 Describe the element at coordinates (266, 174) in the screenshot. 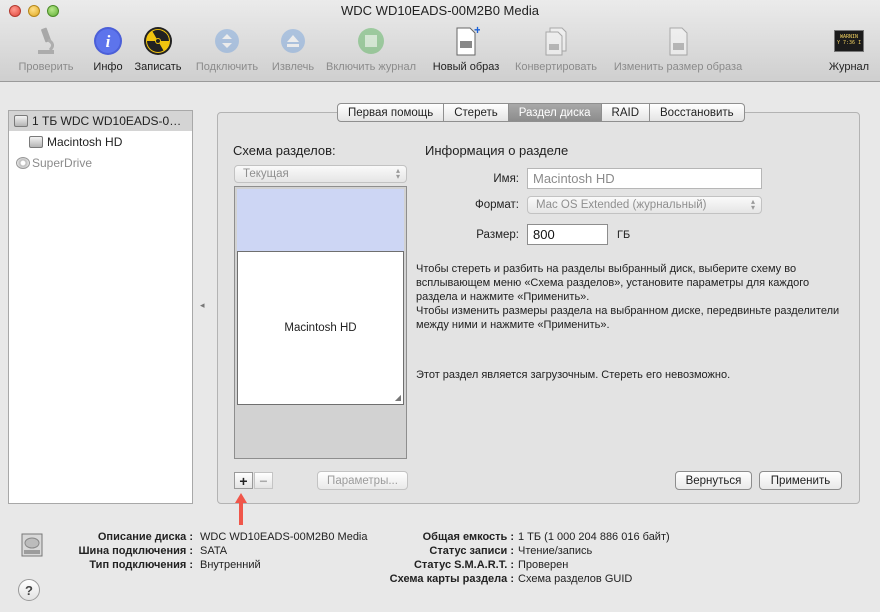

I see `partition-layout-value: Текущая` at that location.